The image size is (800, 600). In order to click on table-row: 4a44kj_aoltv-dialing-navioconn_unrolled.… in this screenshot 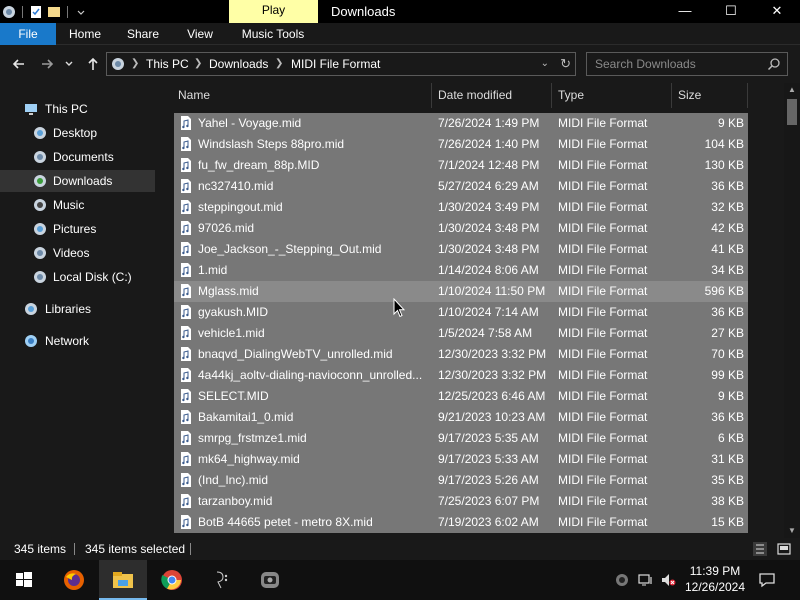, I will do `click(461, 375)`.